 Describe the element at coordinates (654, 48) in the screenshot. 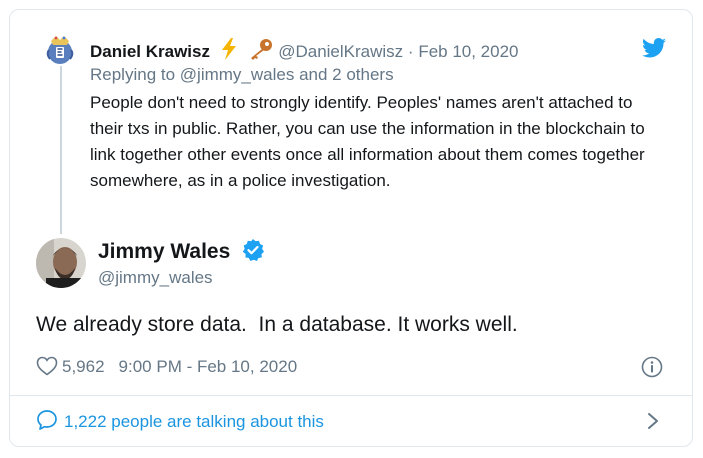

I see `twitter-bird-icon` at that location.